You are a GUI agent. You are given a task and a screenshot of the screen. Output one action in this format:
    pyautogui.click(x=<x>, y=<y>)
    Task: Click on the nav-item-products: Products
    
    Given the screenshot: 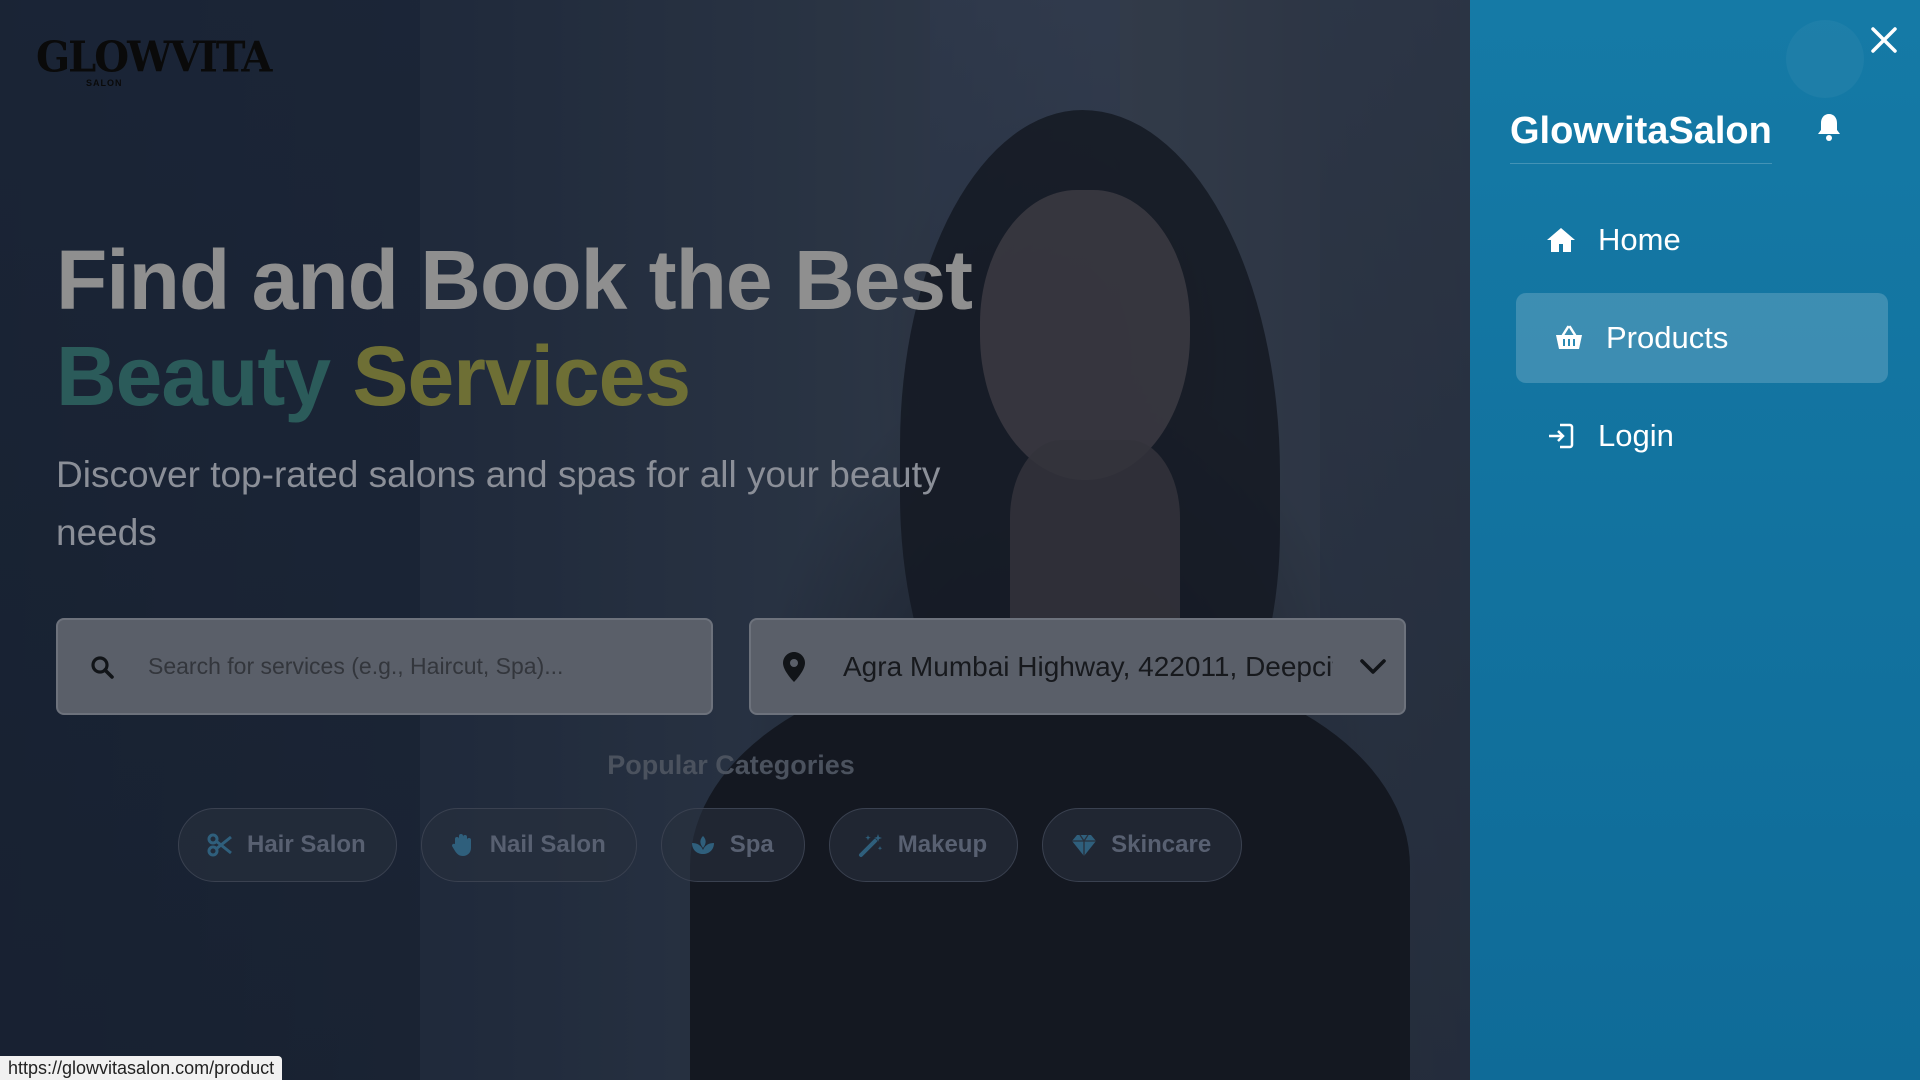 What is the action you would take?
    pyautogui.click(x=1702, y=338)
    